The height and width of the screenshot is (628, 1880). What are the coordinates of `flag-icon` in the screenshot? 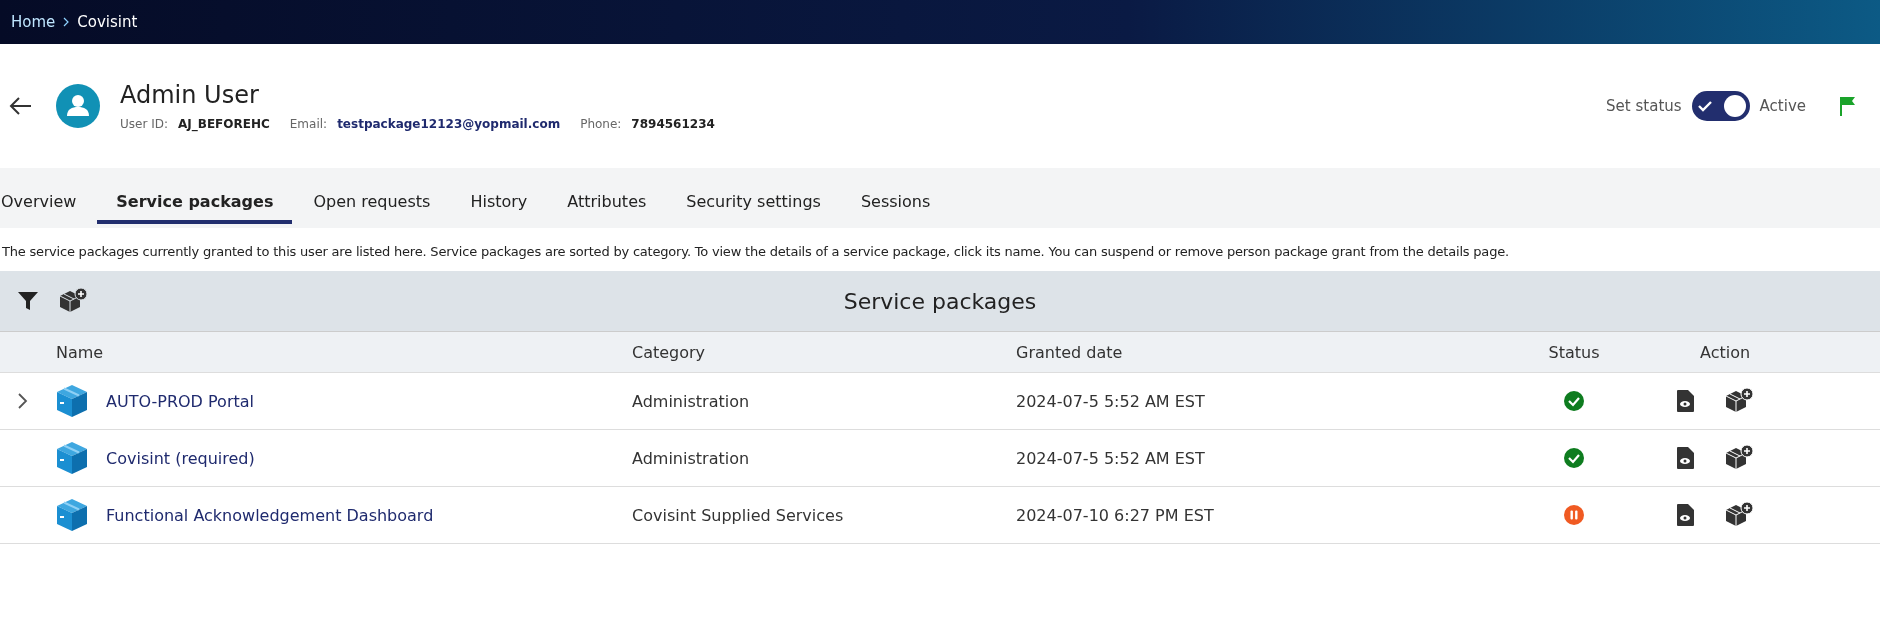 It's located at (1848, 106).